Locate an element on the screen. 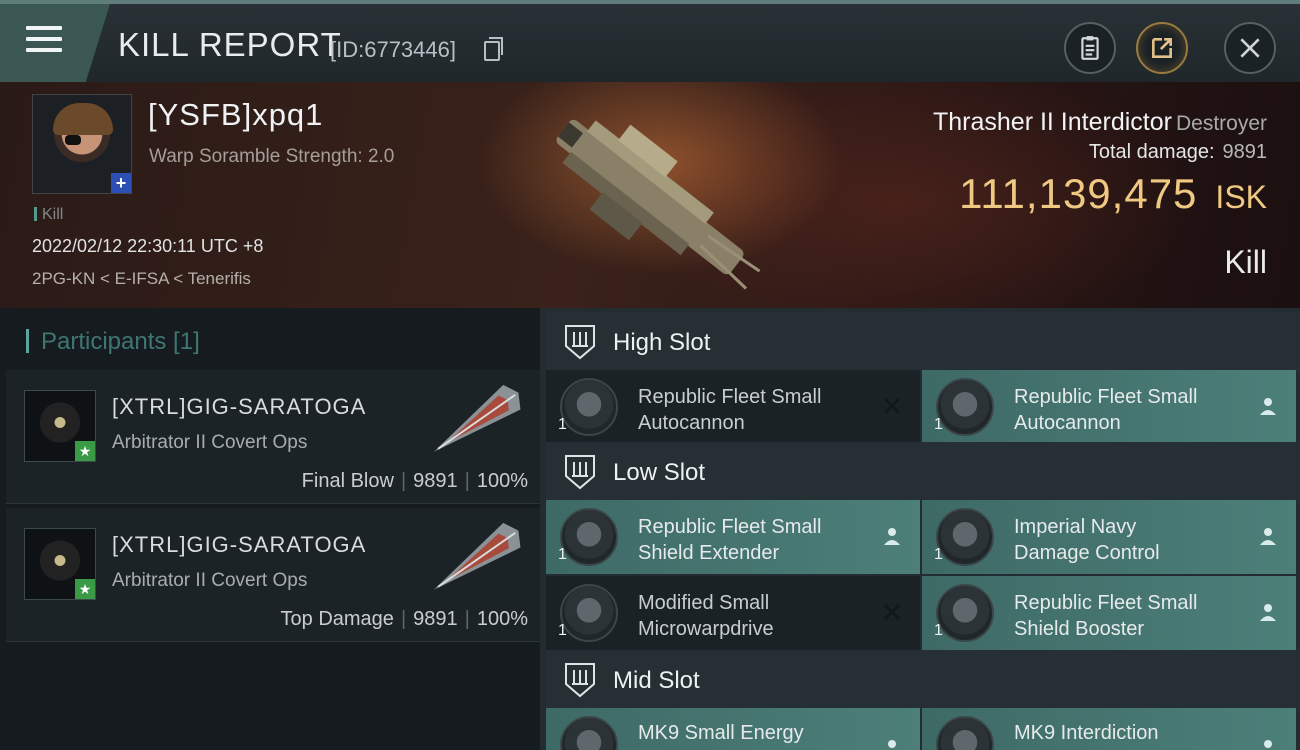 The image size is (1300, 750). top-bar: KILL REPORT [ID:6773446] is located at coordinates (650, 41).